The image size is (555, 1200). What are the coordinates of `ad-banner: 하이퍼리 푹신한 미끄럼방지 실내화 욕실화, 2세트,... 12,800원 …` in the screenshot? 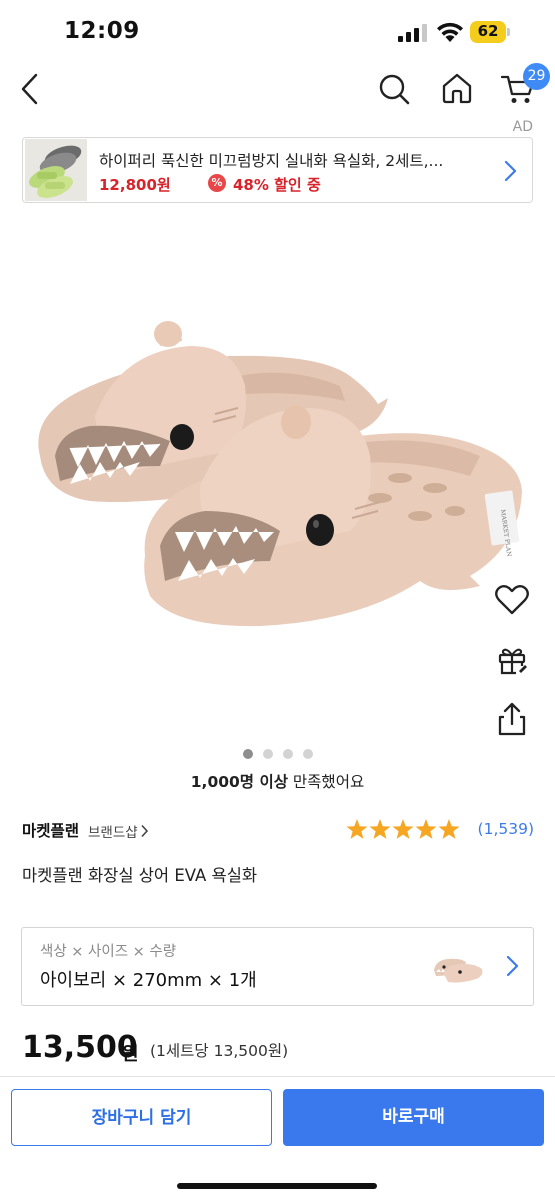 It's located at (277, 170).